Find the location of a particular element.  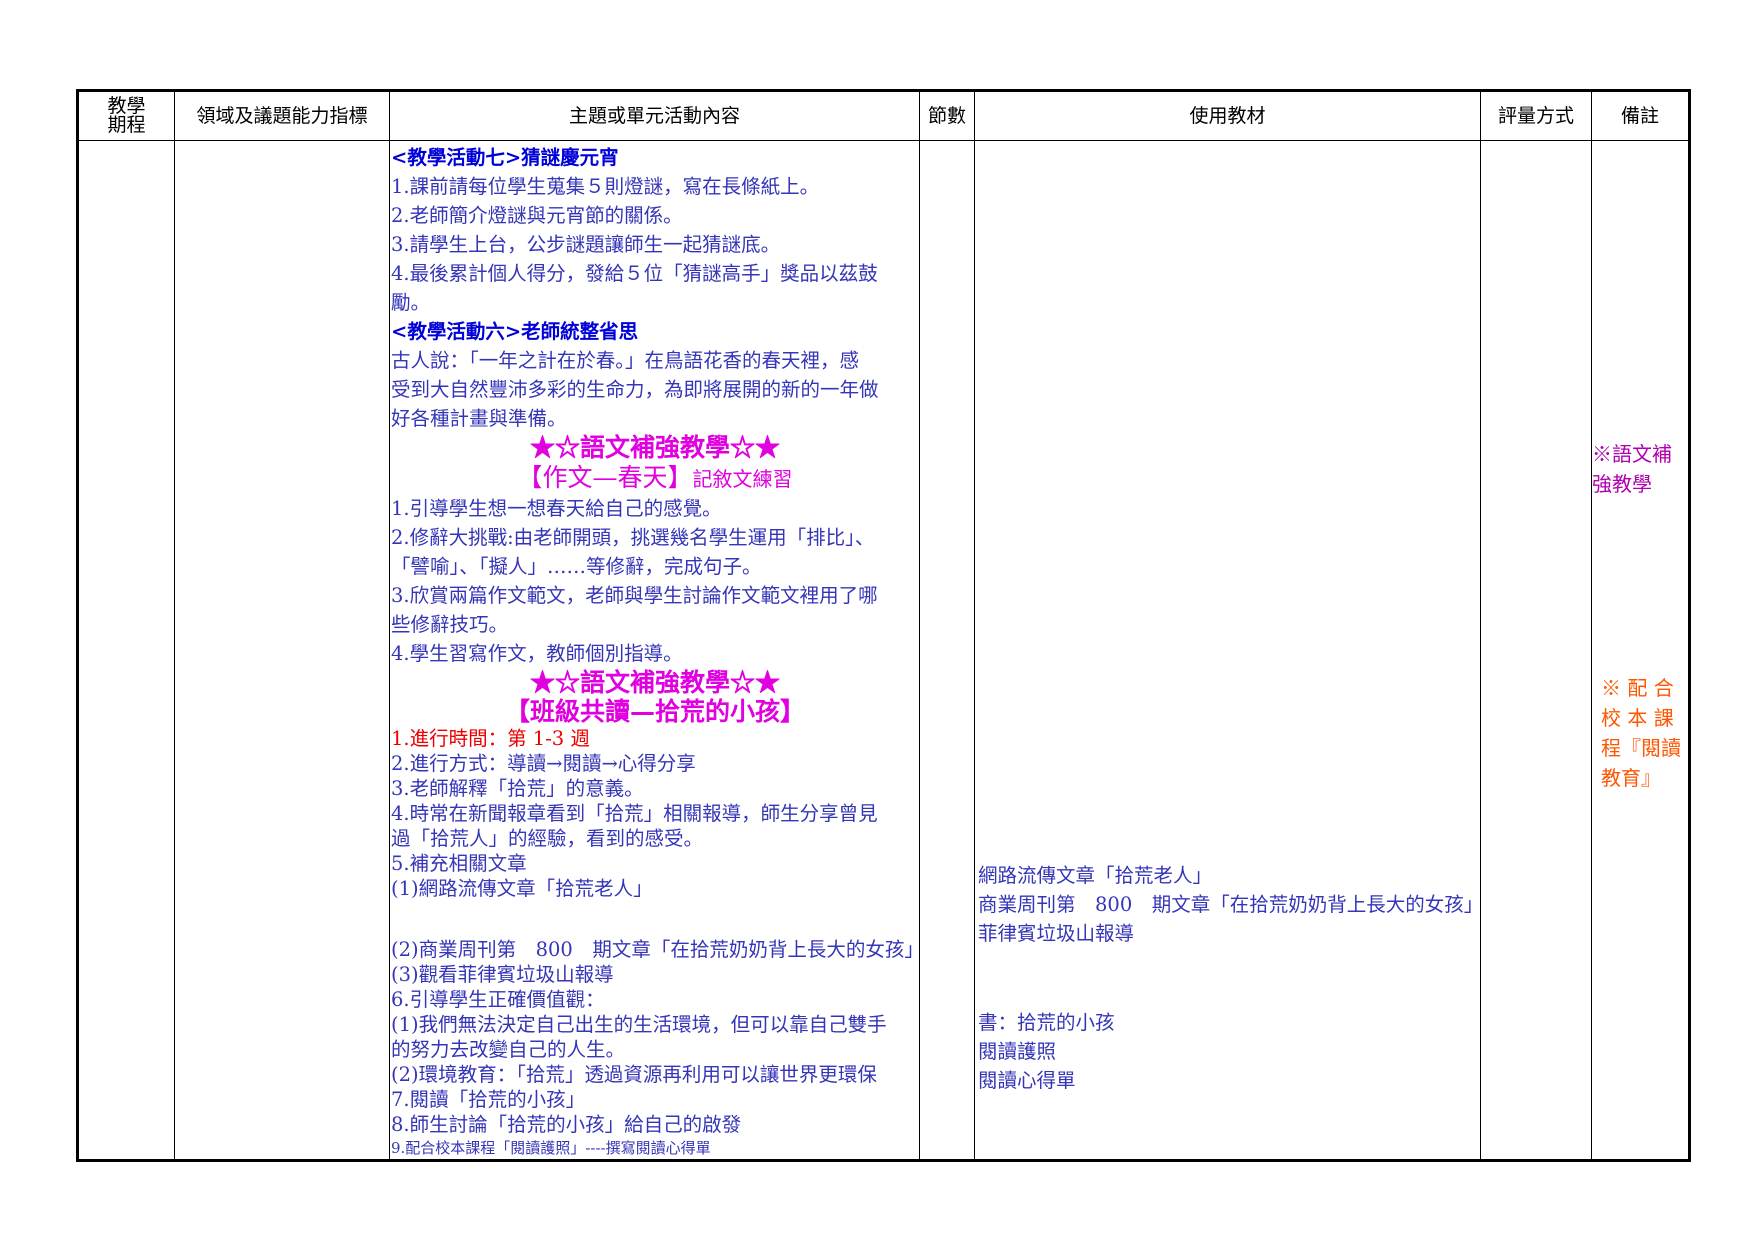

essay-step: 1.引導學生想一想春天給自己的感覺。 is located at coordinates (556, 508).